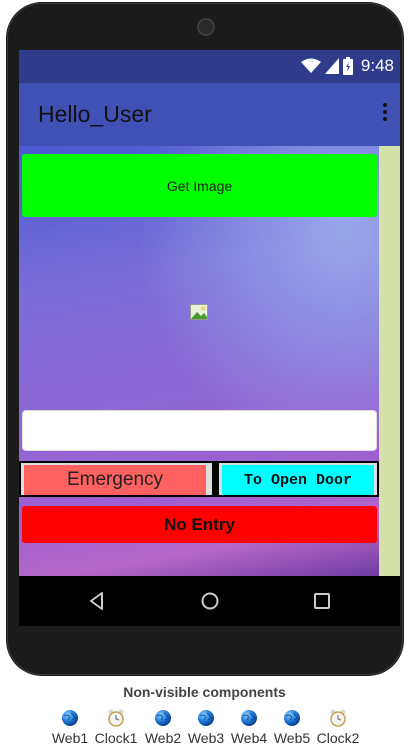  I want to click on status-clock: 9:48, so click(377, 65).